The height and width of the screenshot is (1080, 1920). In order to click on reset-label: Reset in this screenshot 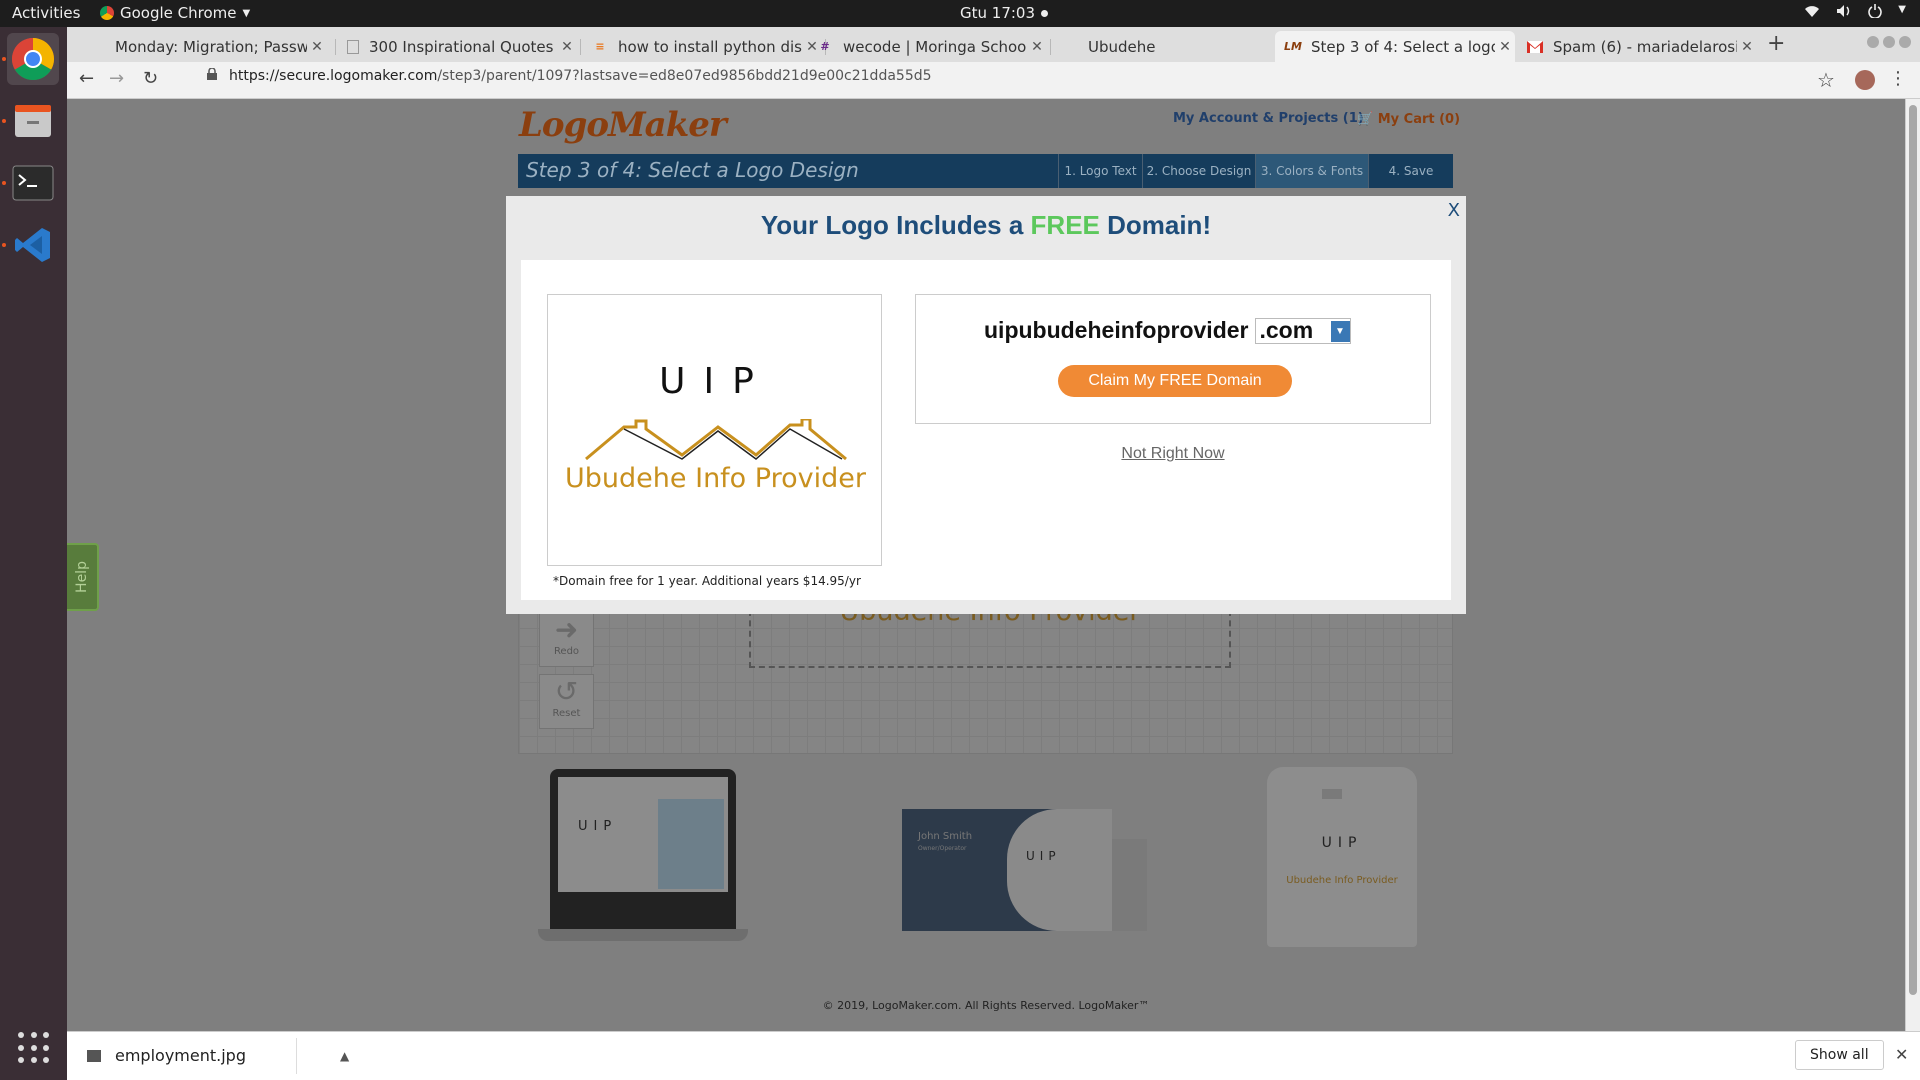, I will do `click(566, 713)`.